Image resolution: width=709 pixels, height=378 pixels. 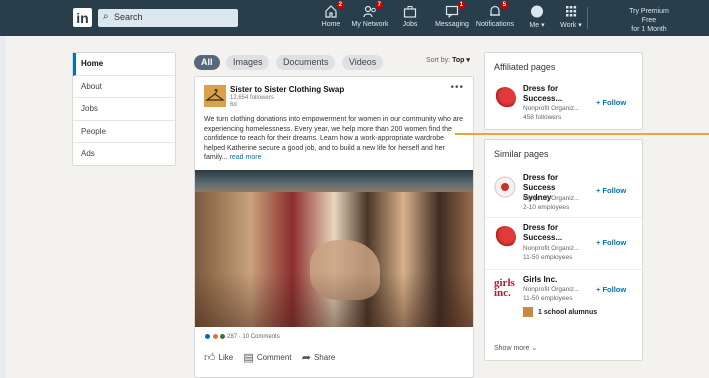 What do you see at coordinates (370, 24) in the screenshot?
I see `nav-label: My Network` at bounding box center [370, 24].